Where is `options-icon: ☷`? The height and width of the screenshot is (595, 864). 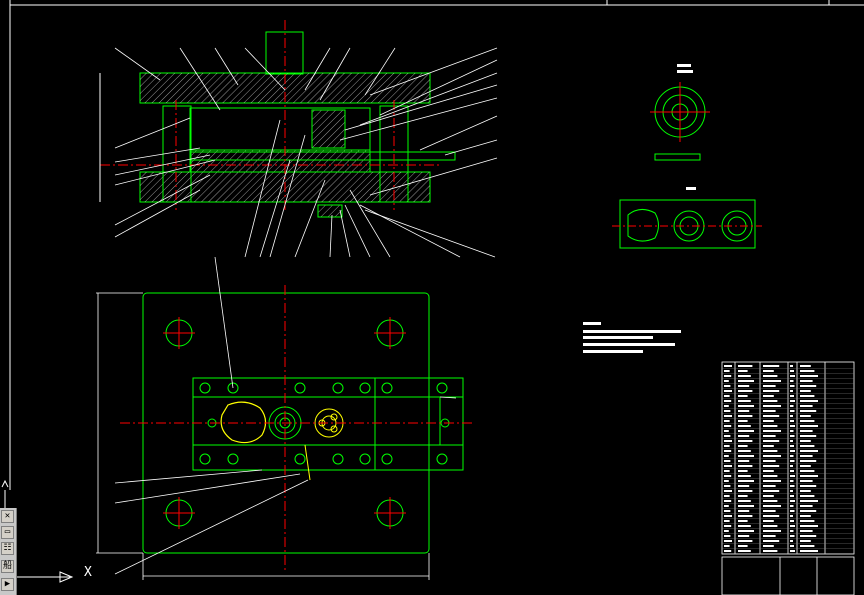 options-icon: ☷ is located at coordinates (7, 548).